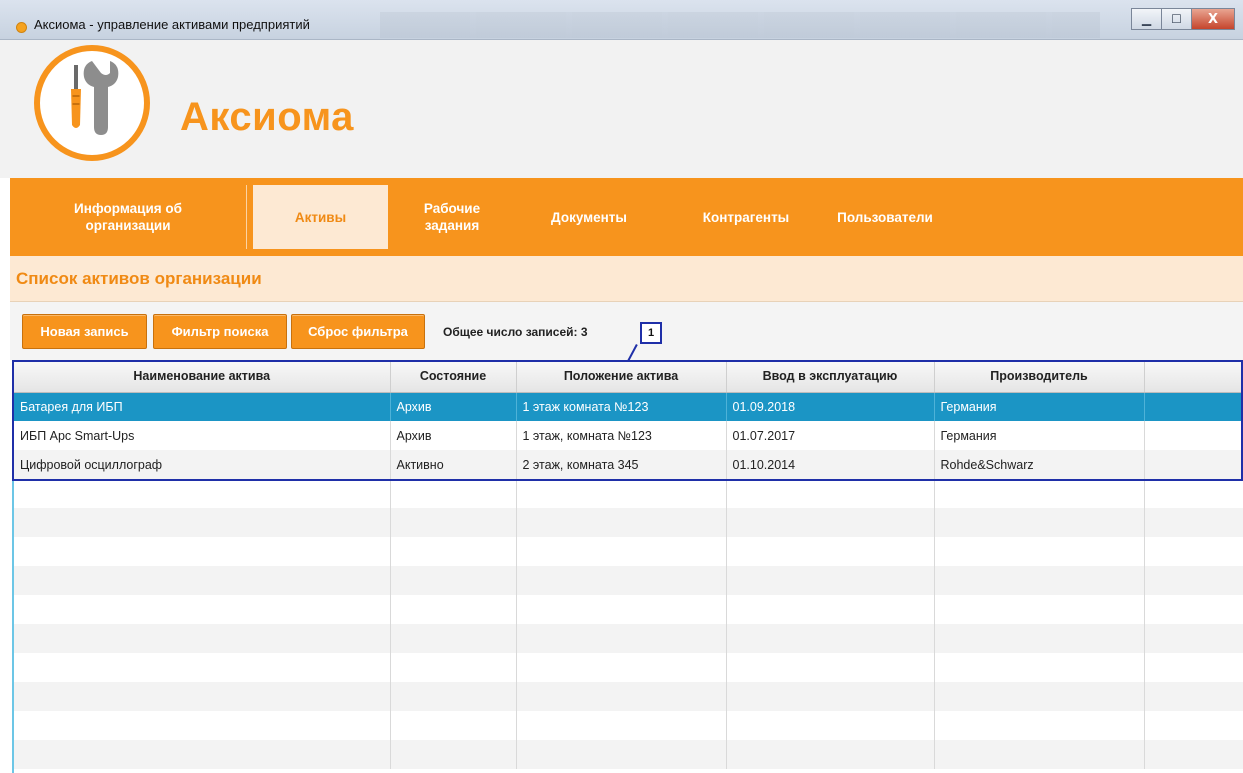 The image size is (1243, 773). What do you see at coordinates (621, 435) in the screenshot?
I see `cell-location: 1 этаж, комната №123` at bounding box center [621, 435].